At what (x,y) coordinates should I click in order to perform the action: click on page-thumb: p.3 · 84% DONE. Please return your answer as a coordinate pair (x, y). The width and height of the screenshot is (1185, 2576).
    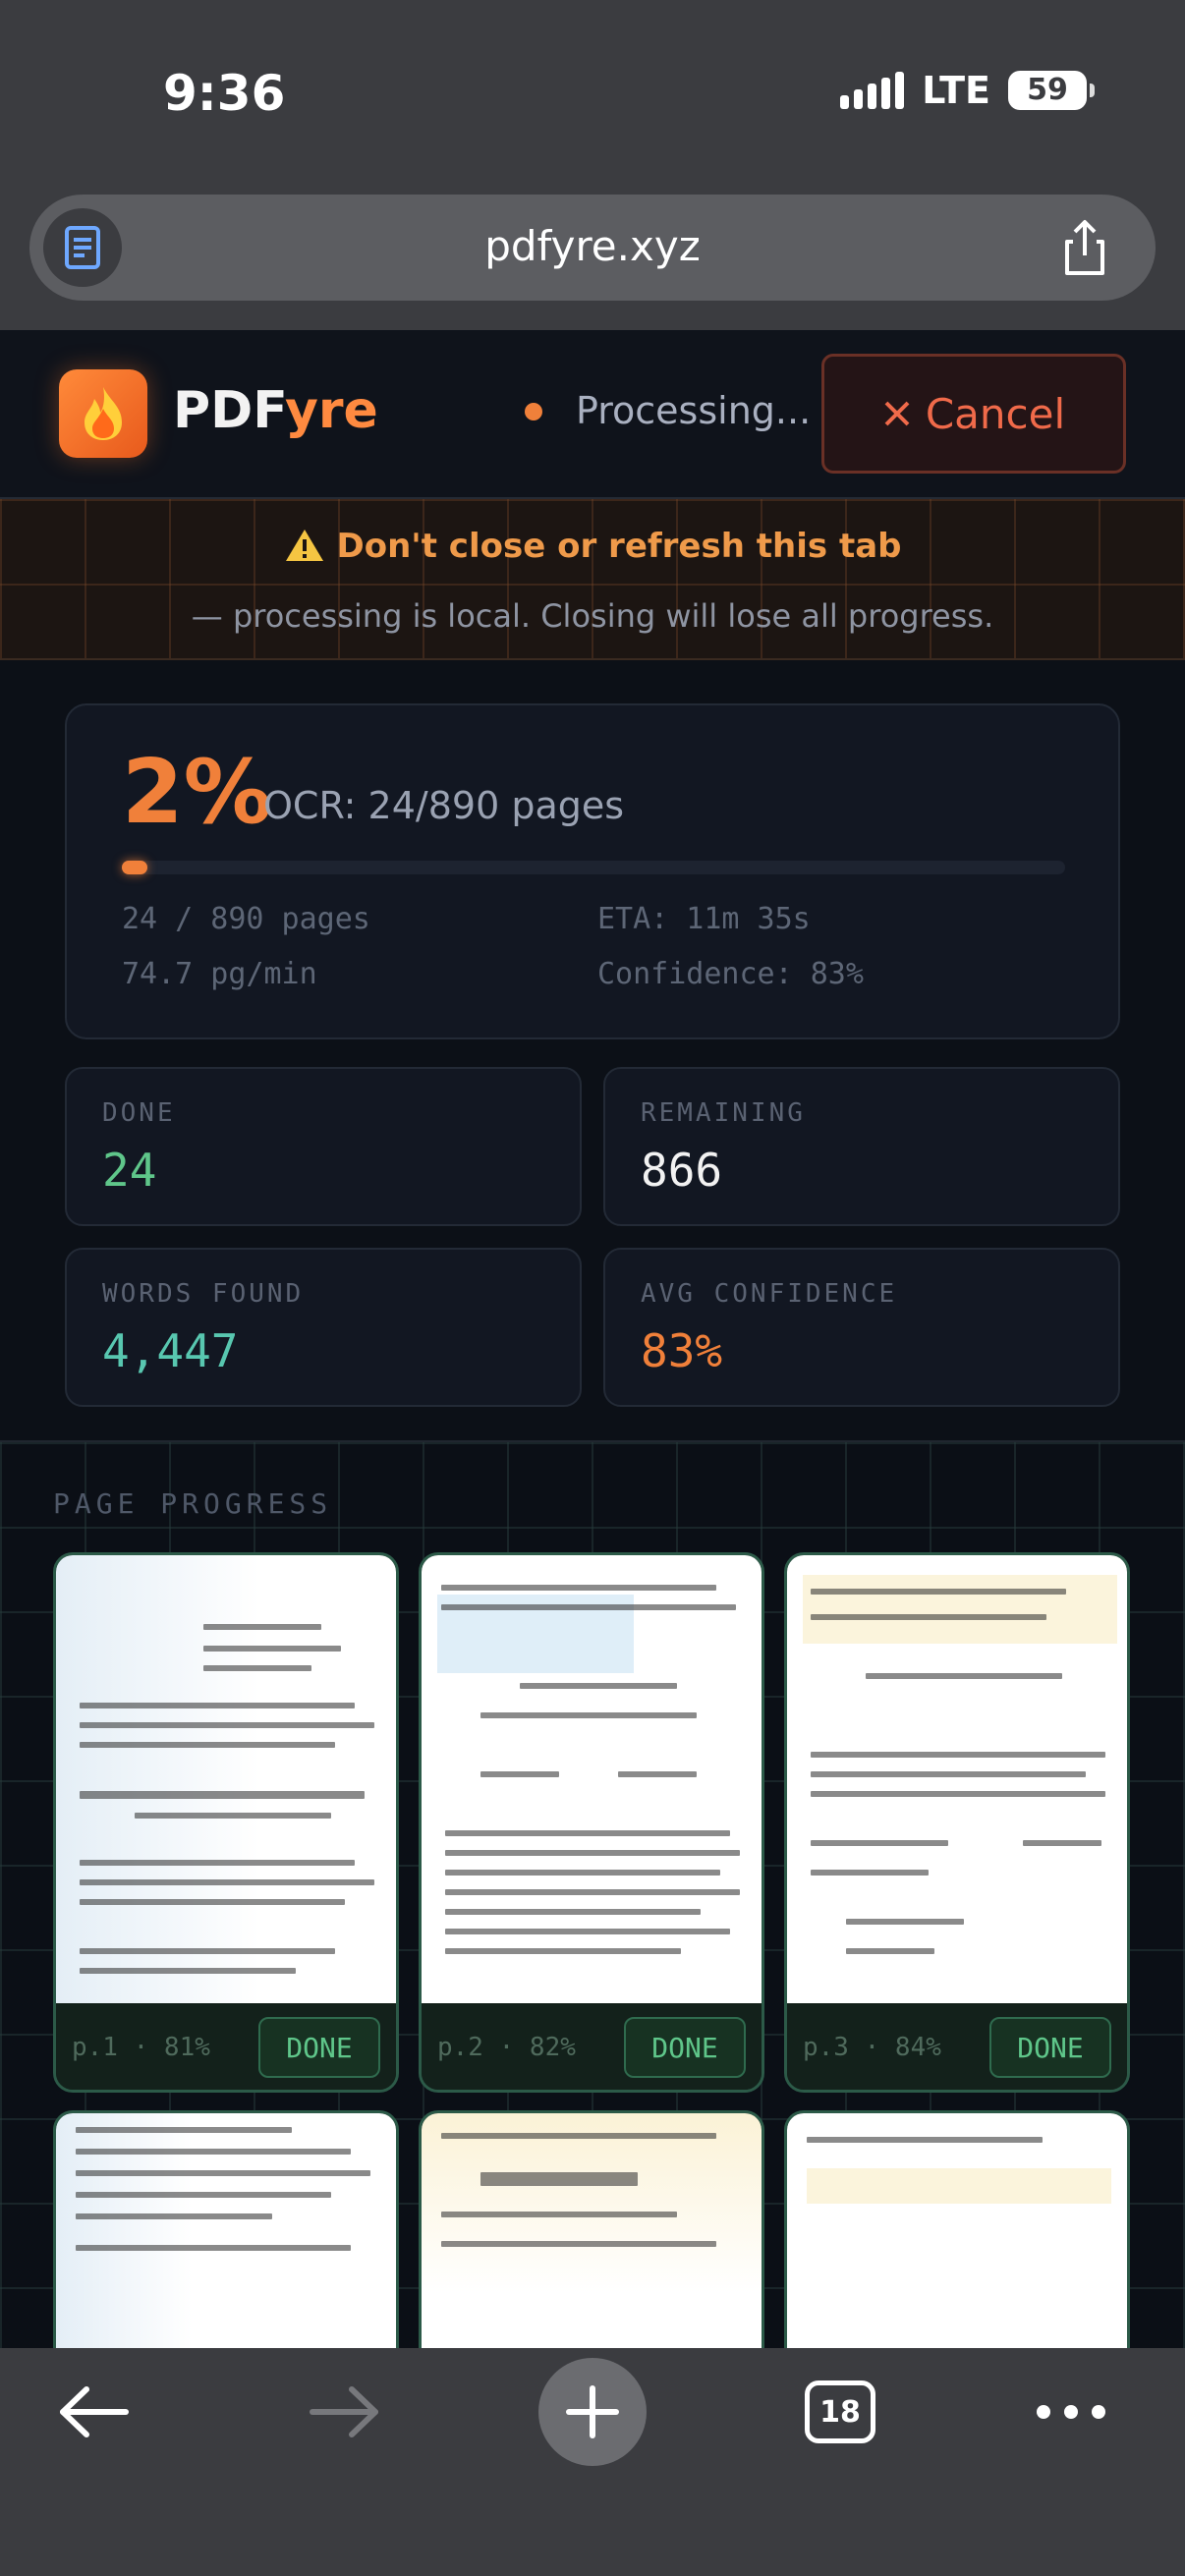
    Looking at the image, I should click on (957, 1822).